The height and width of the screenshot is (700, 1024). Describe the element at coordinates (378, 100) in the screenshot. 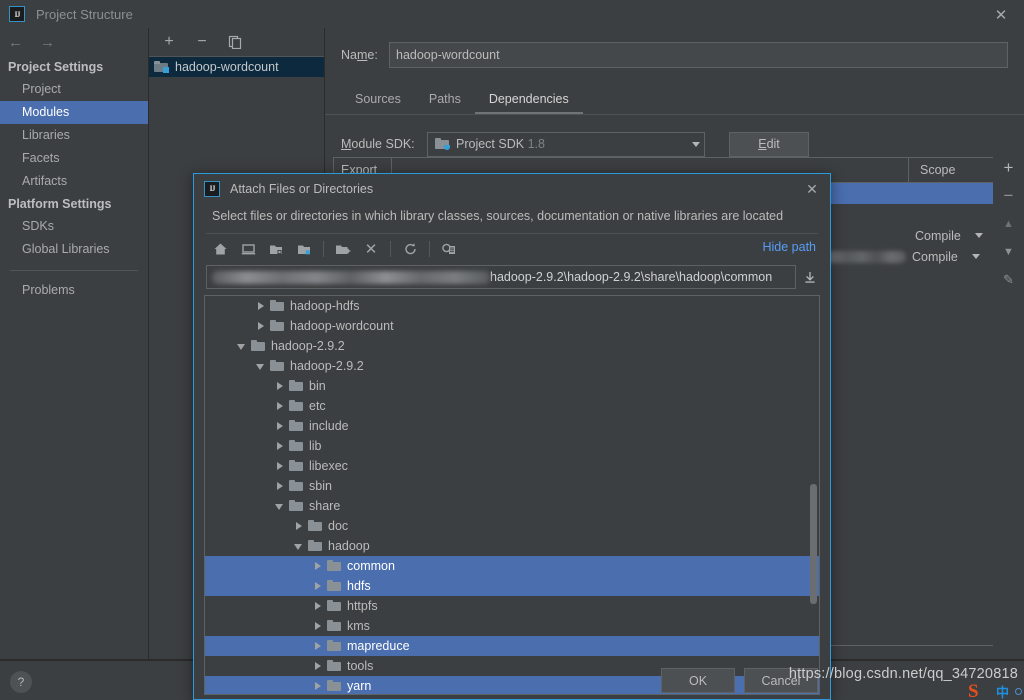

I see `tab-sources: Sources` at that location.